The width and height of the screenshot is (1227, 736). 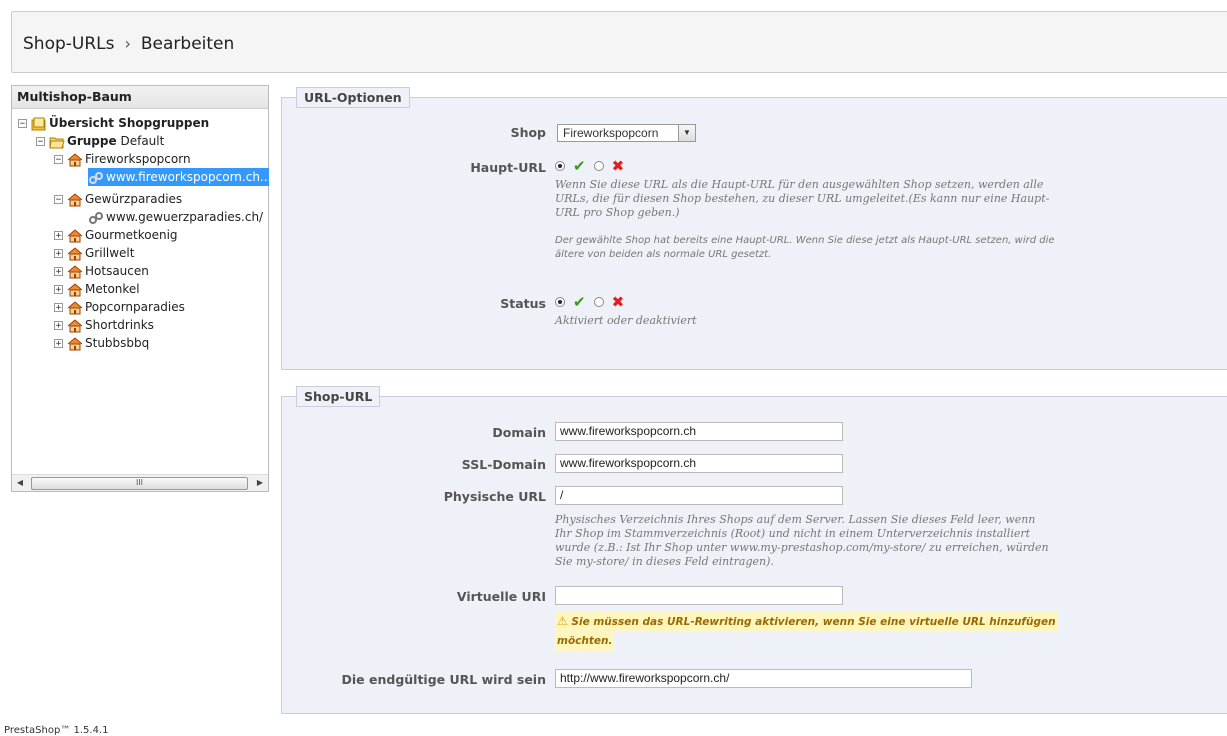 What do you see at coordinates (117, 343) in the screenshot?
I see `shop-name: Stubbsbbq` at bounding box center [117, 343].